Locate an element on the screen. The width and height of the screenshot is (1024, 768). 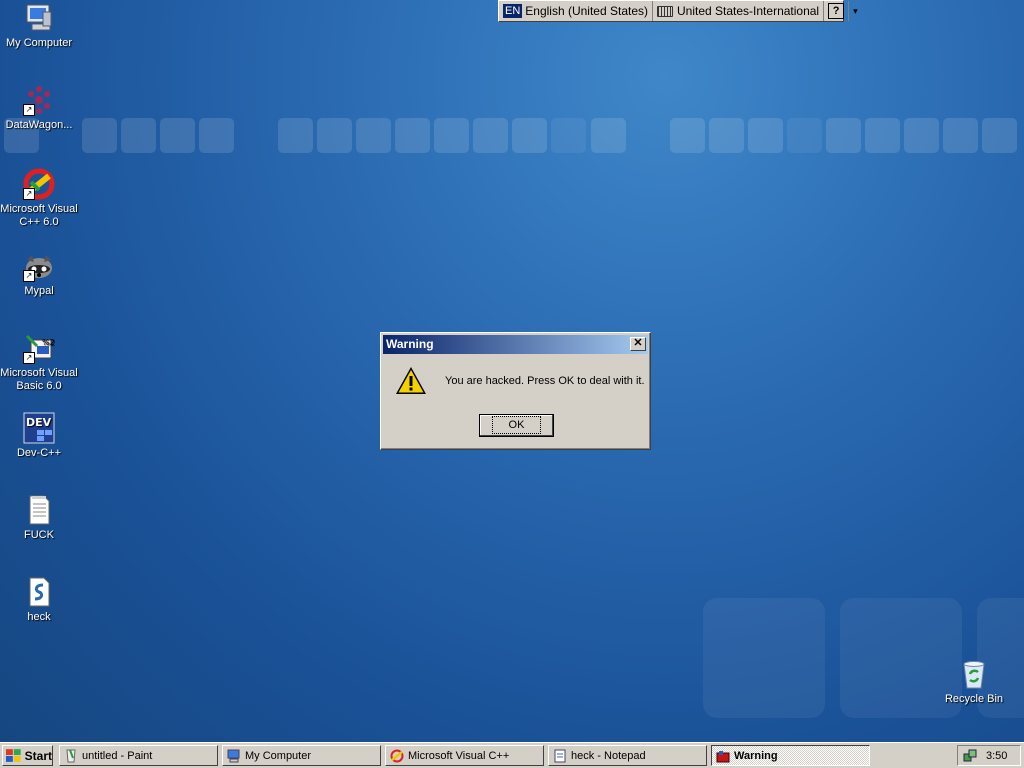
svg-text: %2 is located at coordinates (48, 342).